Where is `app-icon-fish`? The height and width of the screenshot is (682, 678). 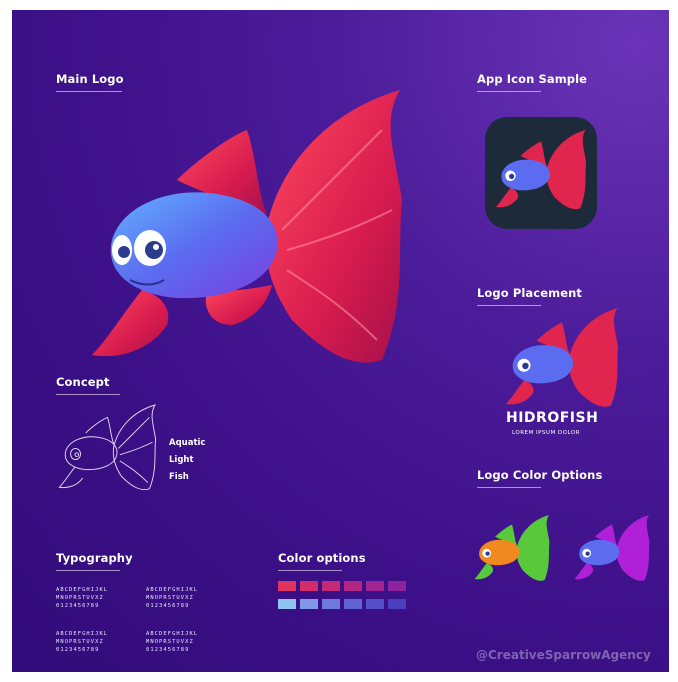 app-icon-fish is located at coordinates (541, 169).